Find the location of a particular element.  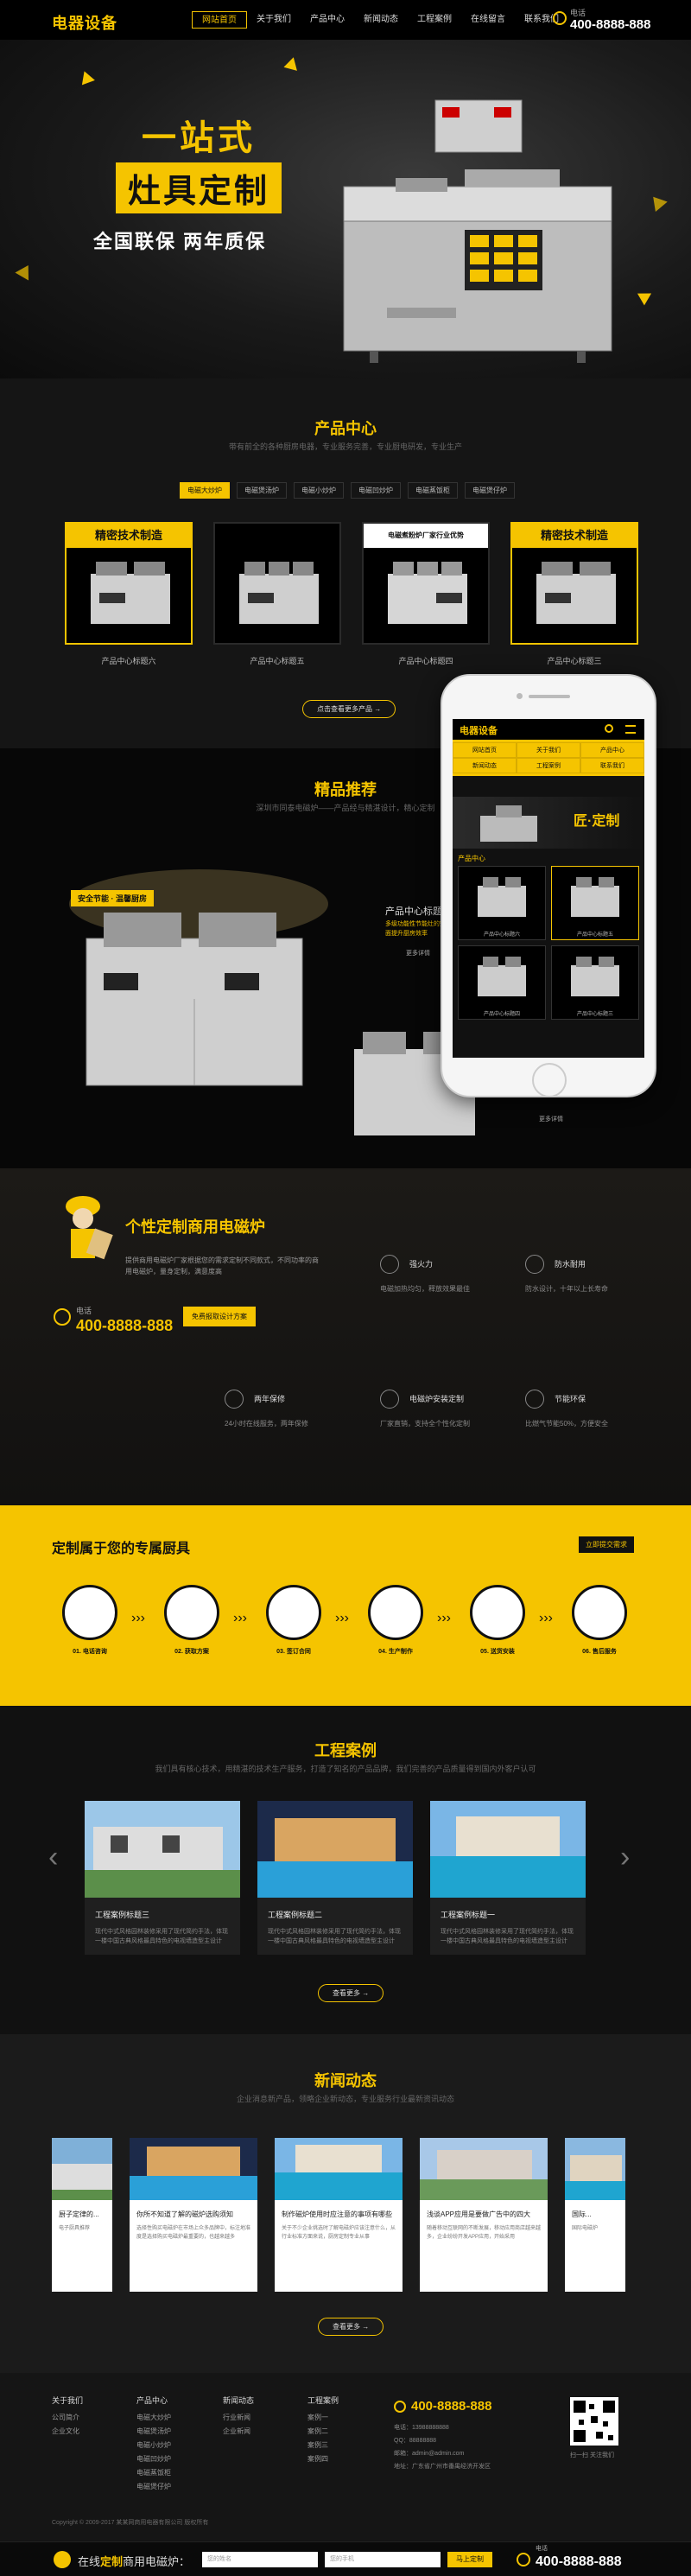

footer-link: 行业新闻 is located at coordinates (238, 2418).